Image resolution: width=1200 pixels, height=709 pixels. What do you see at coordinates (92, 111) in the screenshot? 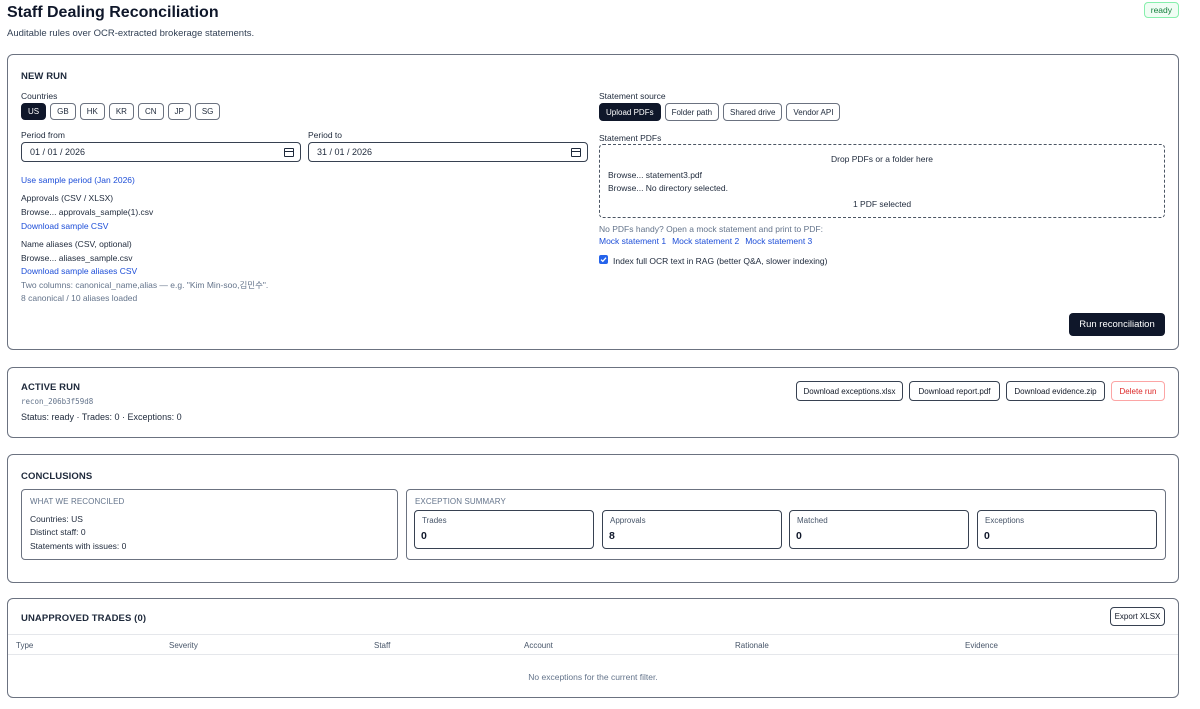
I see `country-chip-hk: HK` at bounding box center [92, 111].